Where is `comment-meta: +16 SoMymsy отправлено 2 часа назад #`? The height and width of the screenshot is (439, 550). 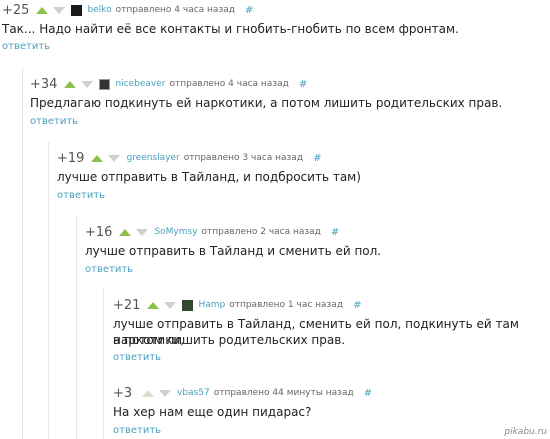
comment-meta: +16 SoMymsy отправлено 2 часа назад # is located at coordinates (212, 232).